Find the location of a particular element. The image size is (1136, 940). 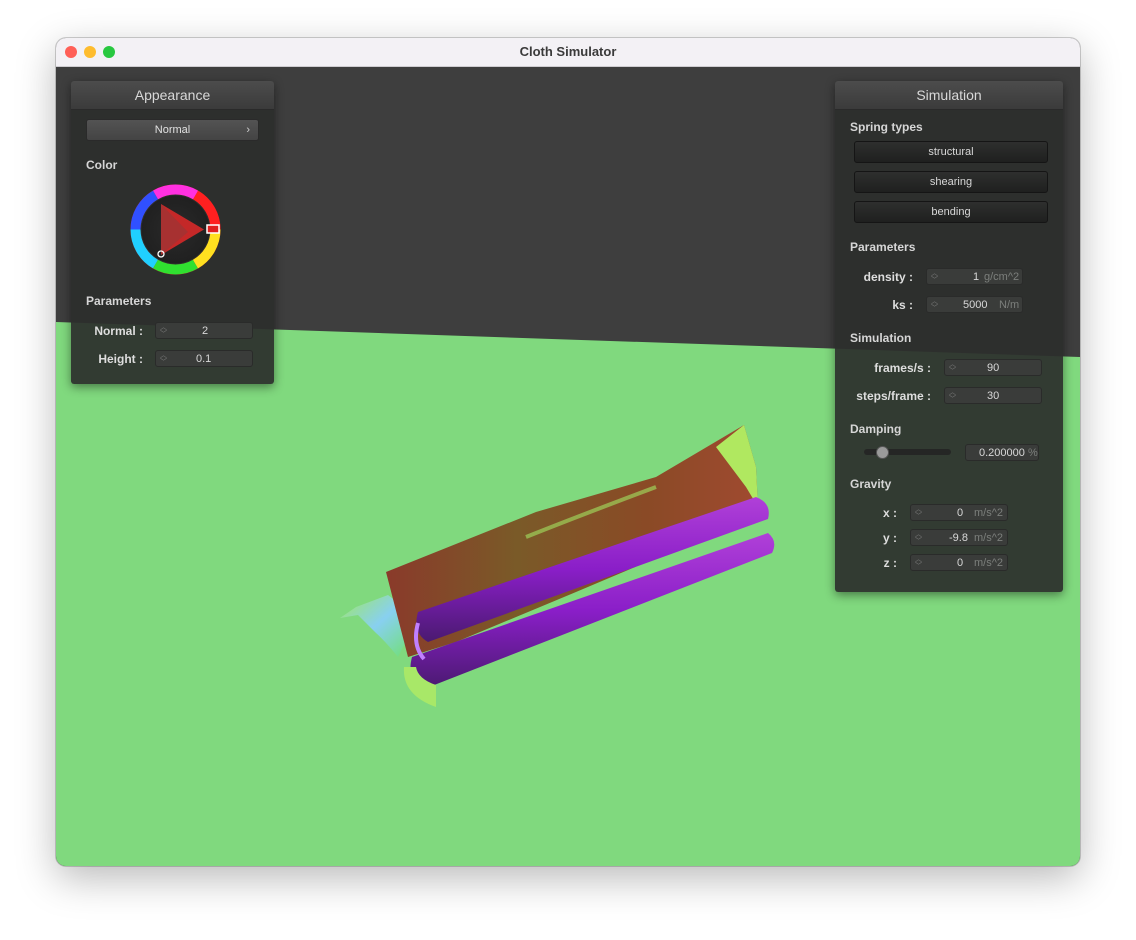

hue-selector is located at coordinates (213, 229).